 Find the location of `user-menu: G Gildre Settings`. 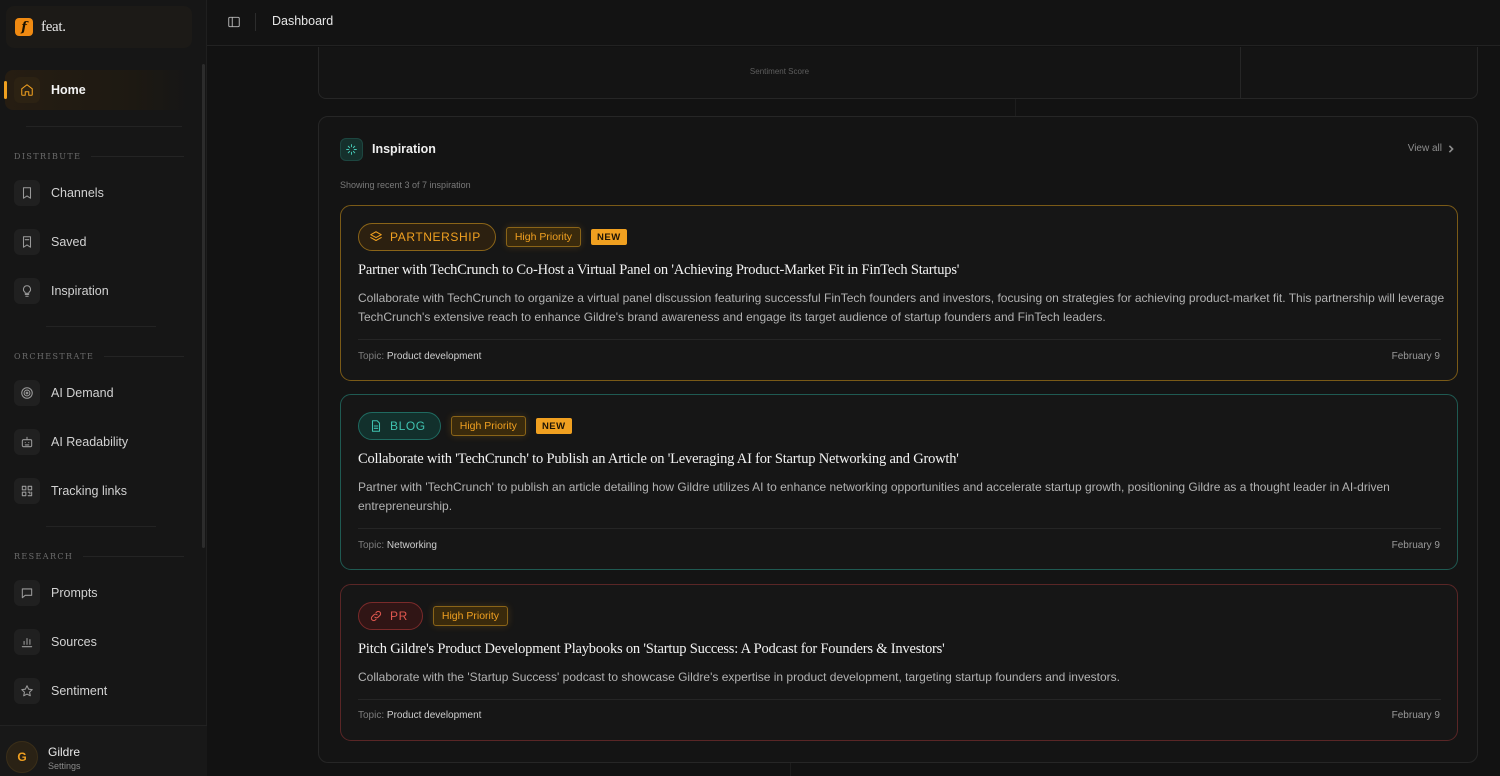

user-menu: G Gildre Settings is located at coordinates (103, 750).